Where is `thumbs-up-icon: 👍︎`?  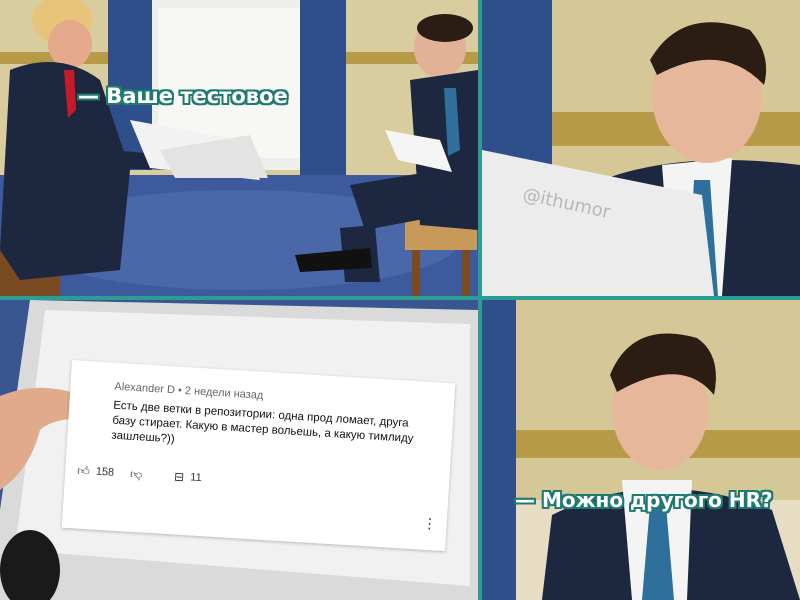 thumbs-up-icon: 👍︎ is located at coordinates (83, 471).